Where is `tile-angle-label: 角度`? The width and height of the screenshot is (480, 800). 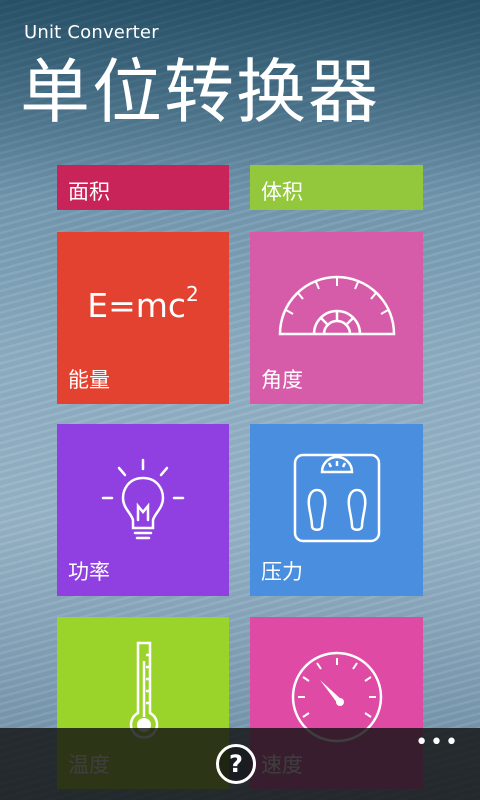 tile-angle-label: 角度 is located at coordinates (282, 380).